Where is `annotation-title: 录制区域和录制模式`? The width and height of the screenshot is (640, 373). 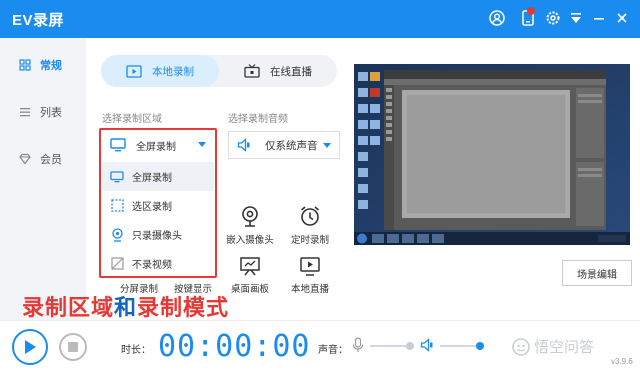 annotation-title: 录制区域和录制模式 is located at coordinates (125, 306).